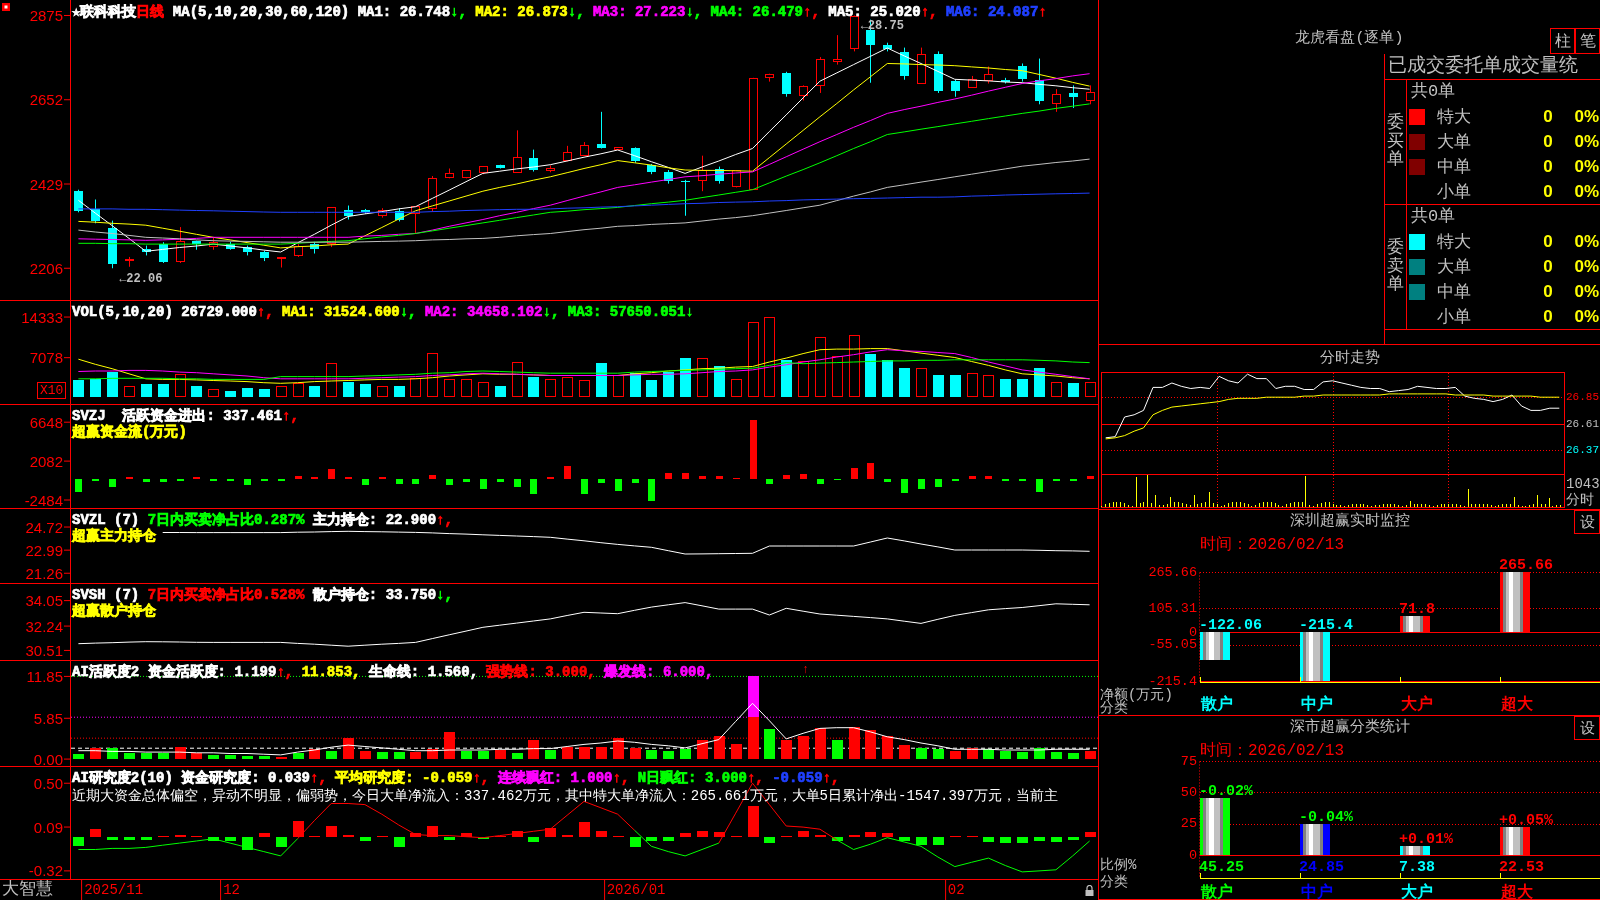  I want to click on change-label: -0.04%, so click(1326, 817).